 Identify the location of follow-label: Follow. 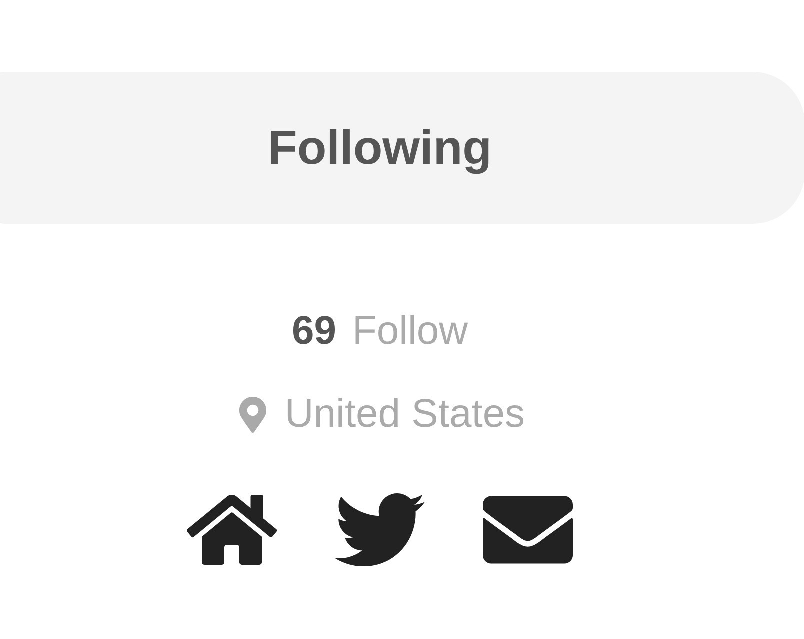
(410, 331).